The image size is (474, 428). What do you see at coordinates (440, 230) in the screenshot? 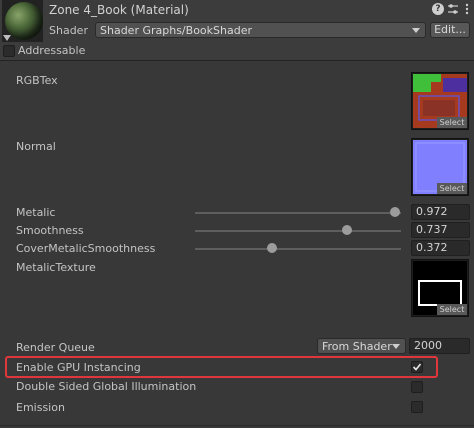
I see `smoothness-value-field: 0.737` at bounding box center [440, 230].